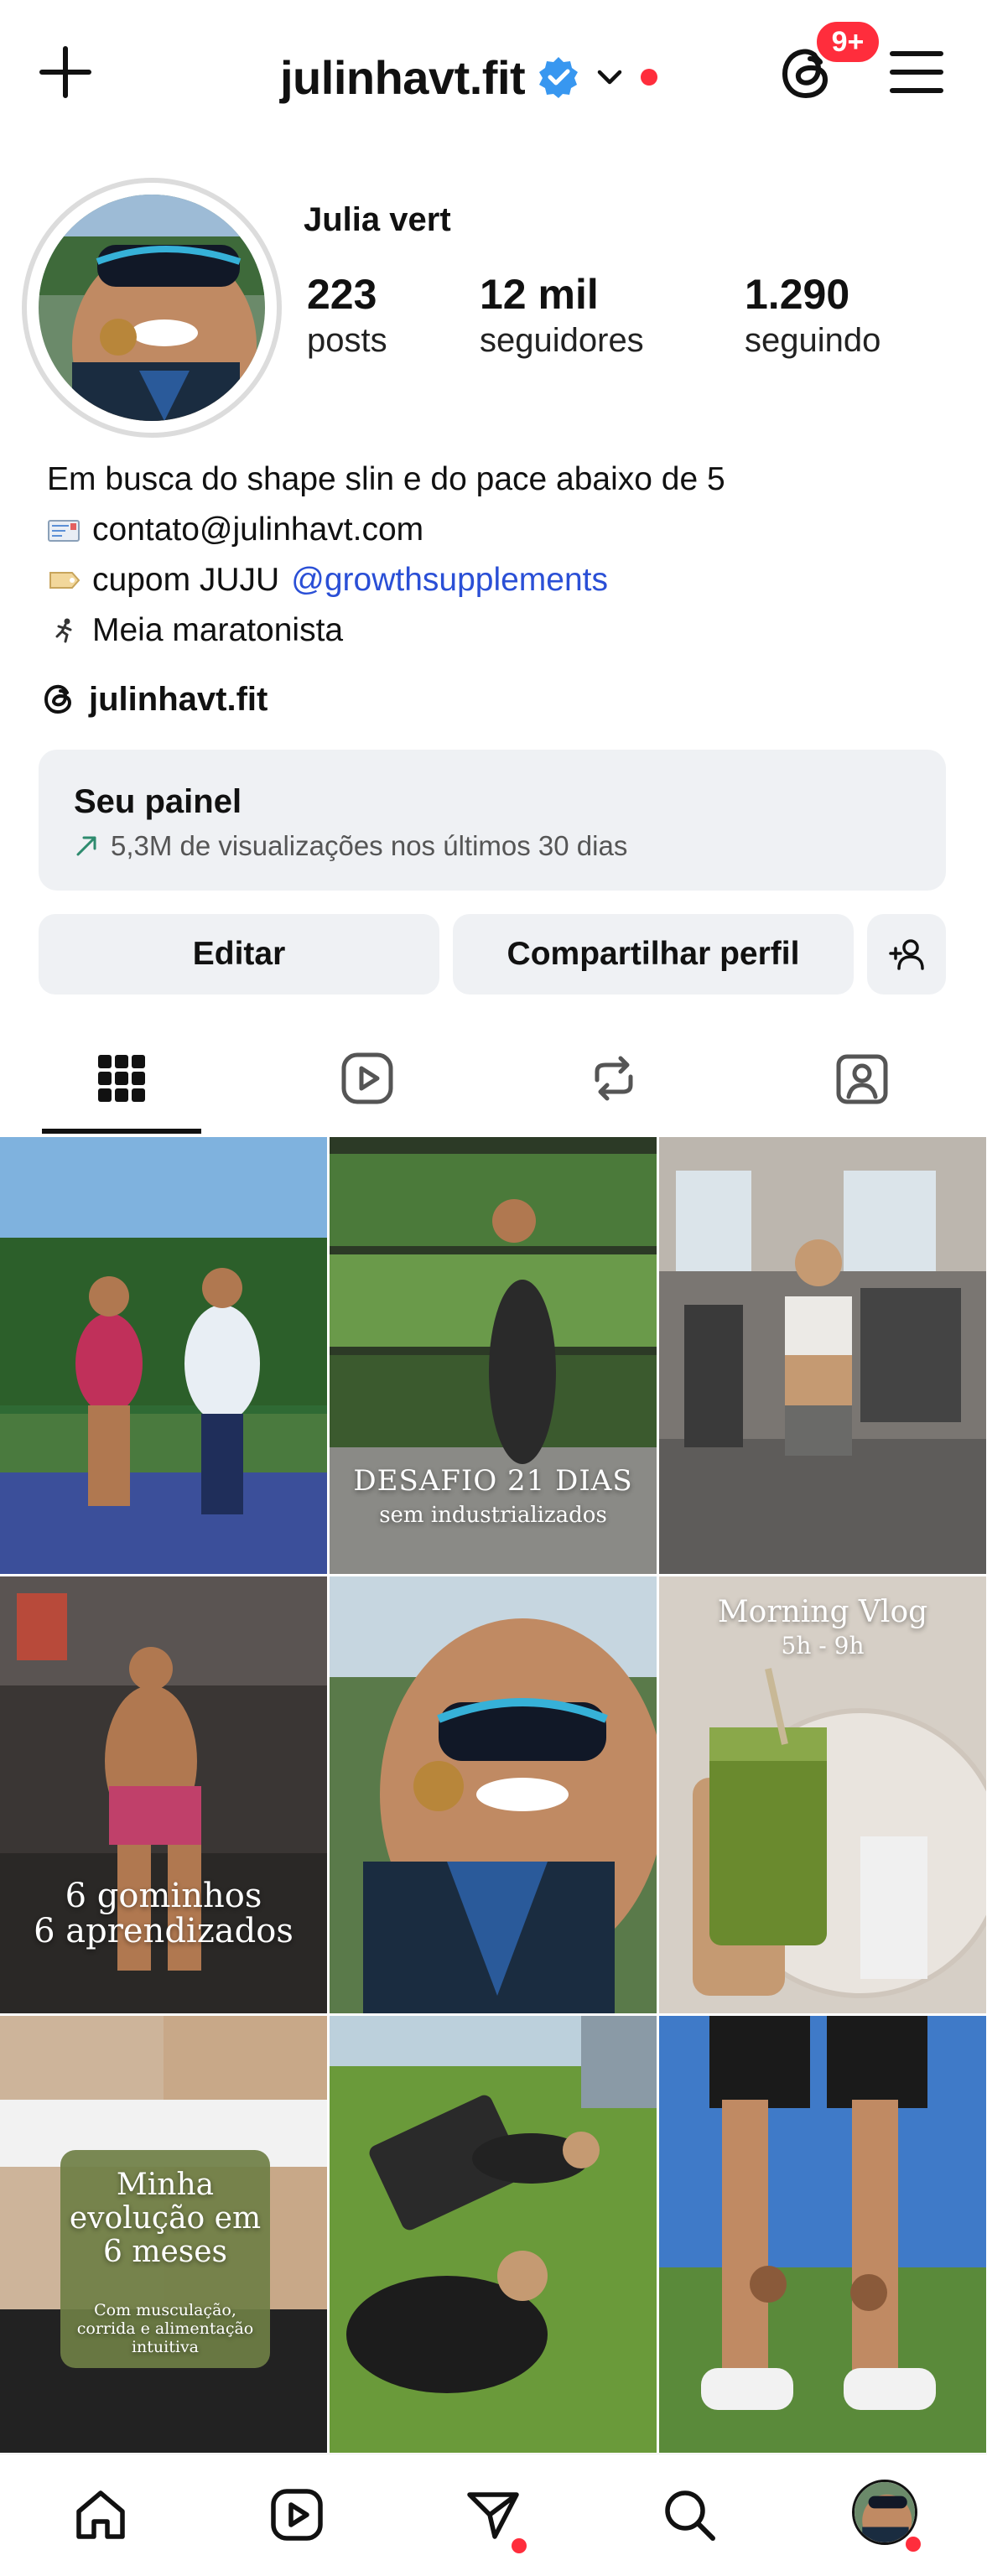 The image size is (987, 2576). Describe the element at coordinates (493, 1078) in the screenshot. I see `profile-tabs` at that location.